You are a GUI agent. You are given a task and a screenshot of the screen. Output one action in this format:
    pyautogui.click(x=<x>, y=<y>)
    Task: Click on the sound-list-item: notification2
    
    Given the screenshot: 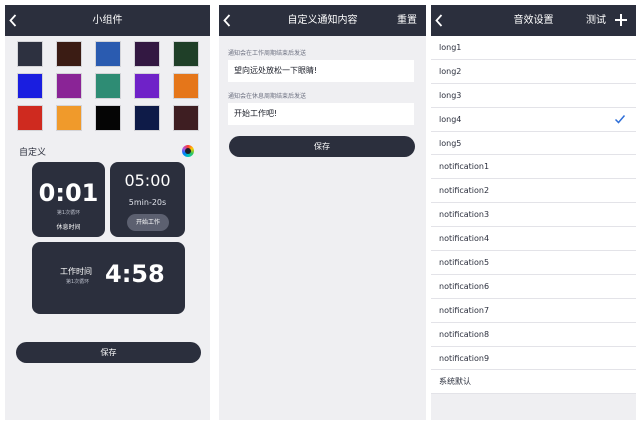 What is the action you would take?
    pyautogui.click(x=533, y=191)
    